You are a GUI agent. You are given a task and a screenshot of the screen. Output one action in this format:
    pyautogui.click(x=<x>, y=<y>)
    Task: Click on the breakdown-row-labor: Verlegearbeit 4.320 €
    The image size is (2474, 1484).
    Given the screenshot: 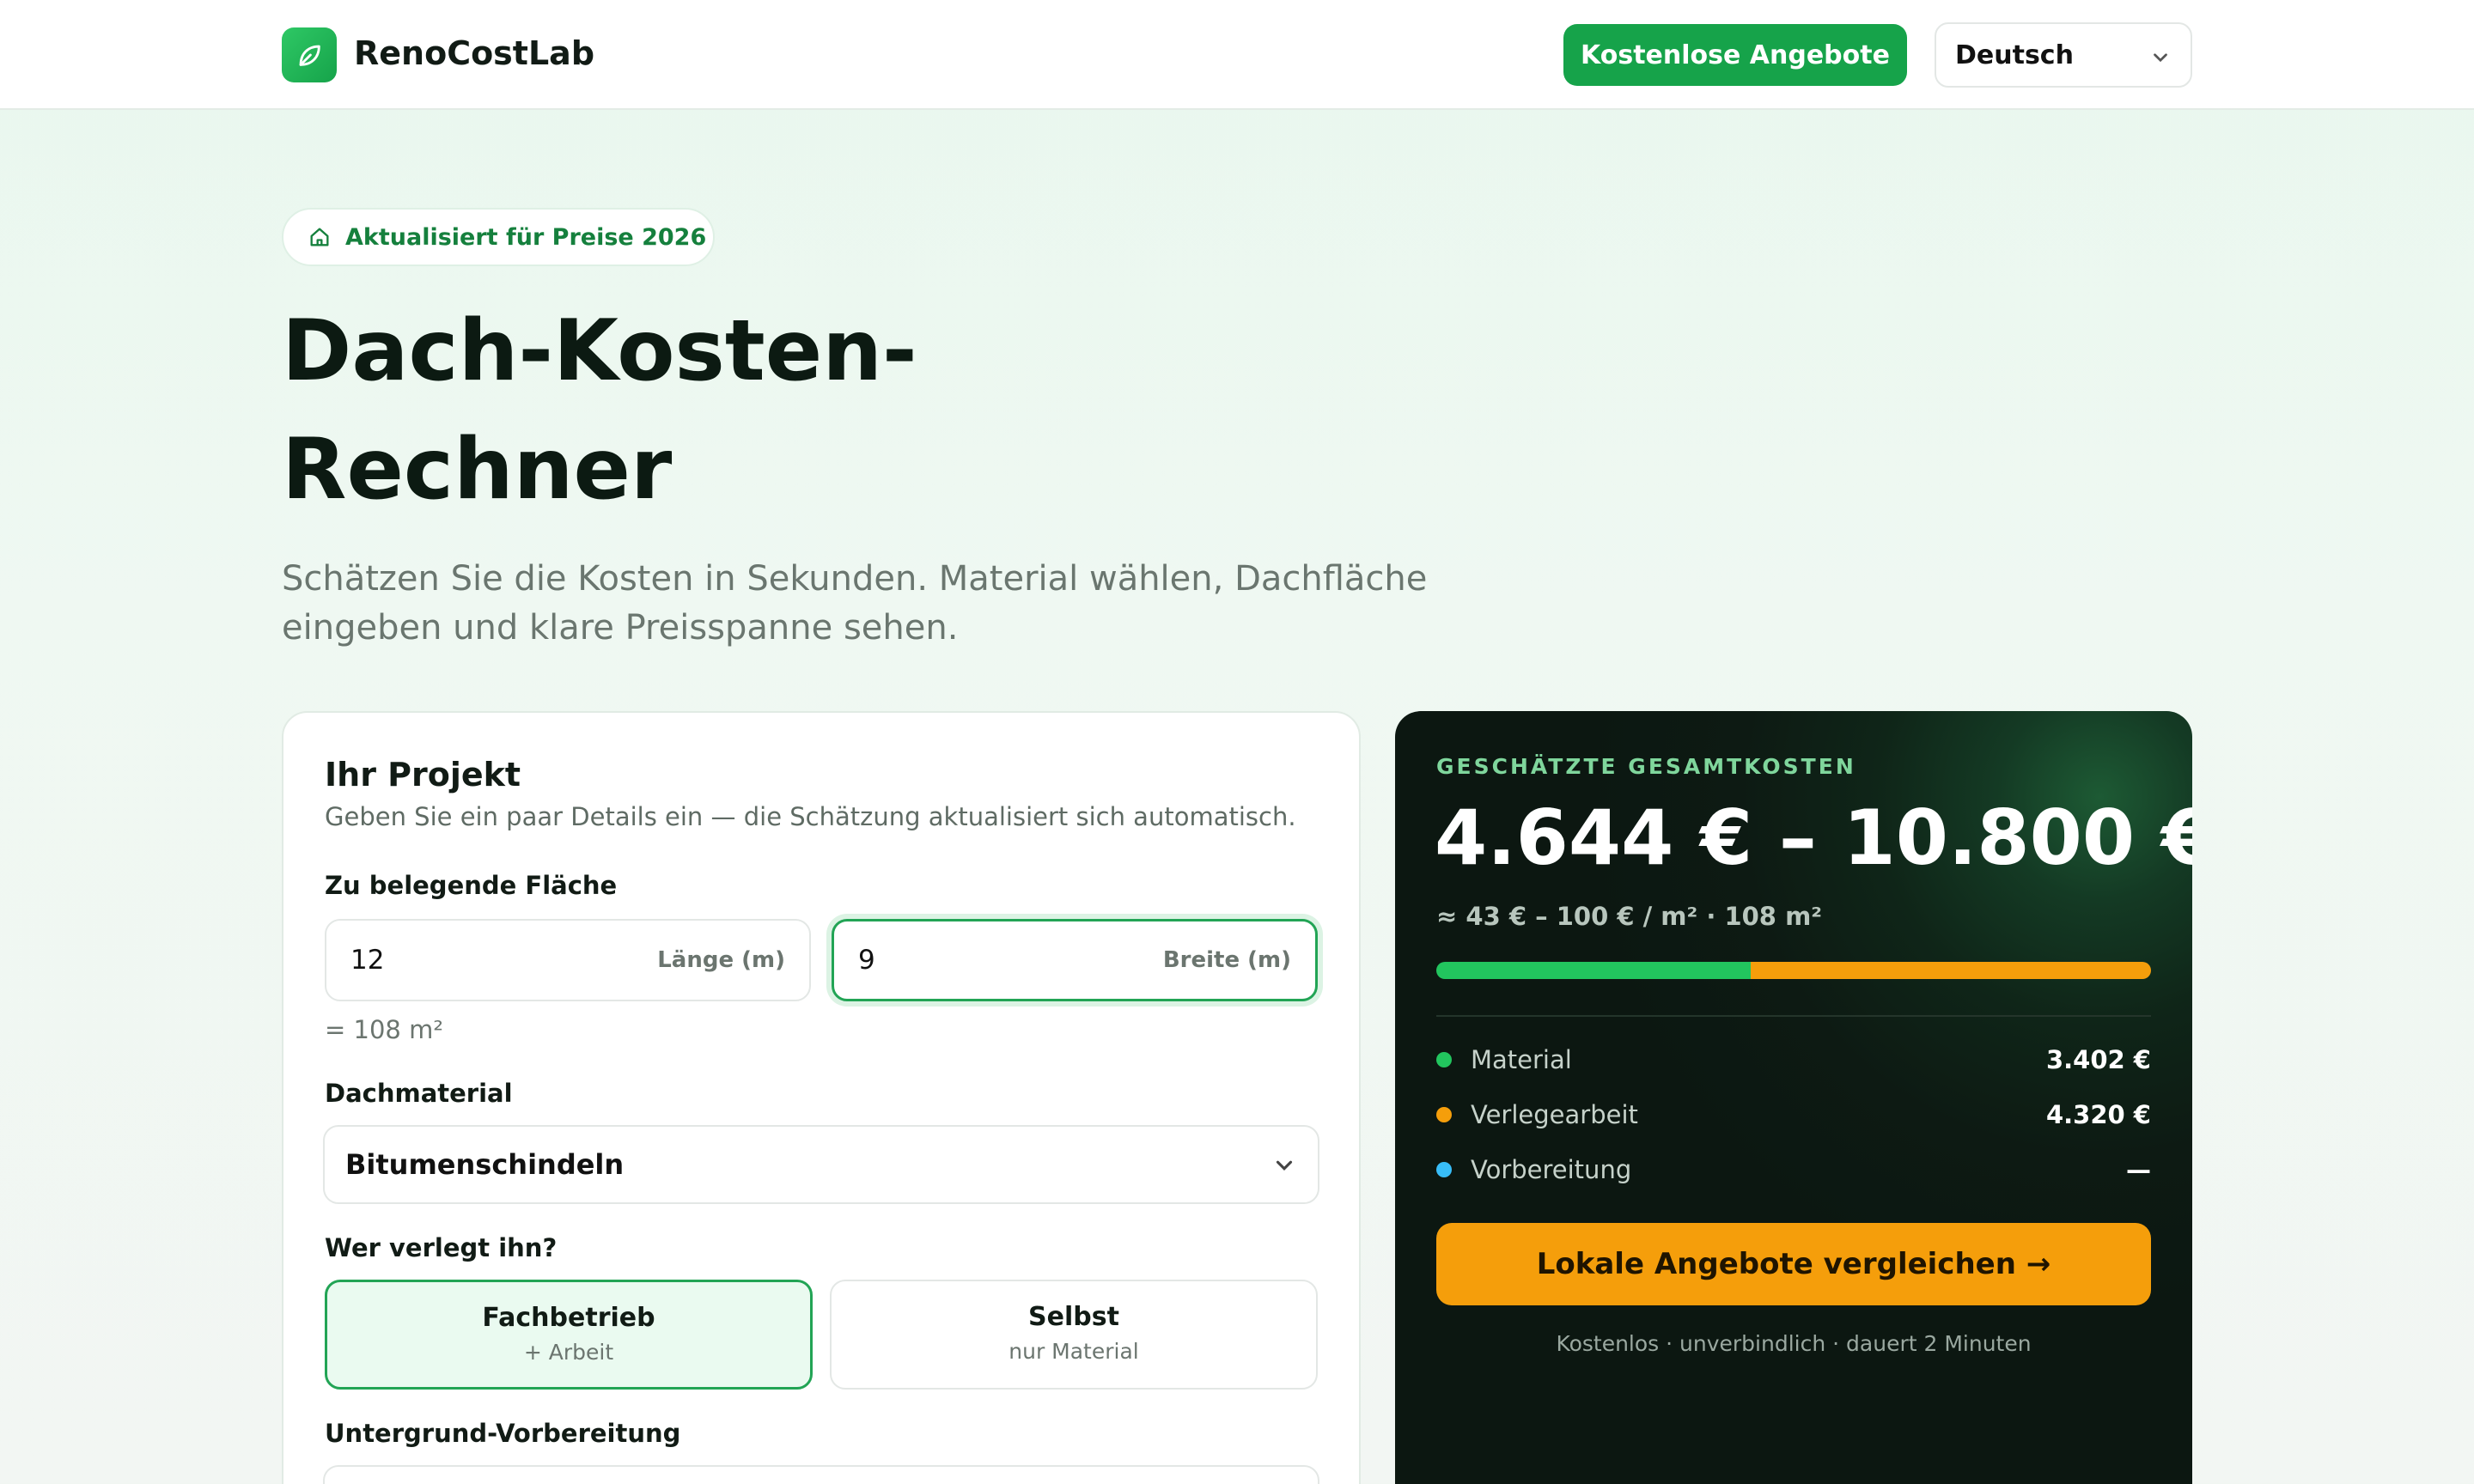 What is the action you would take?
    pyautogui.click(x=1793, y=1115)
    